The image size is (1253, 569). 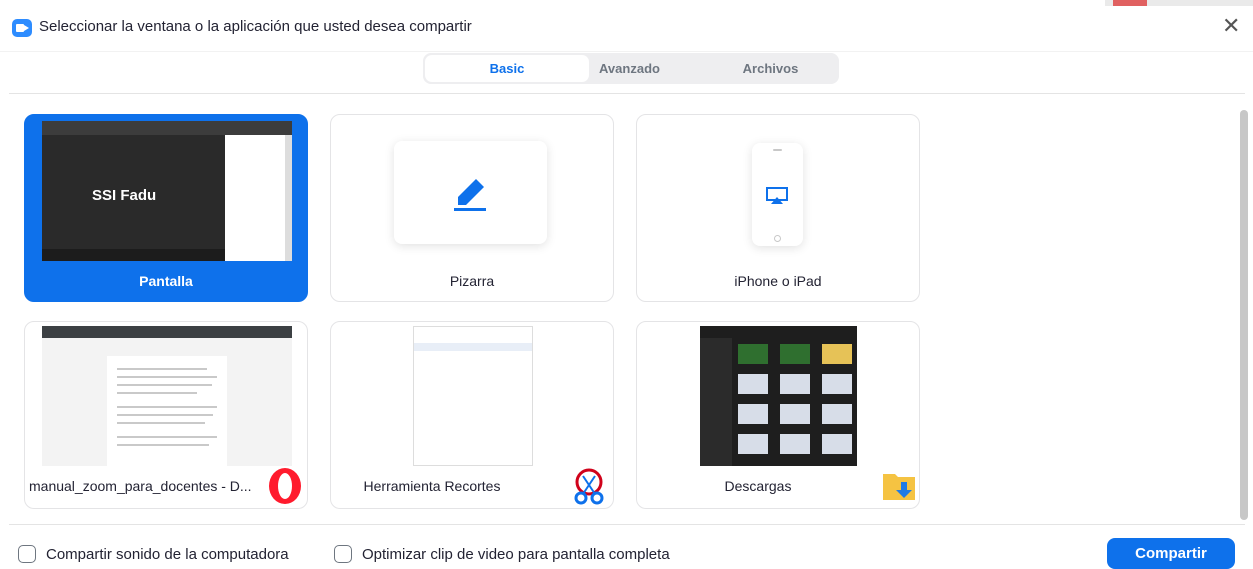 I want to click on scissors-icon, so click(x=589, y=486).